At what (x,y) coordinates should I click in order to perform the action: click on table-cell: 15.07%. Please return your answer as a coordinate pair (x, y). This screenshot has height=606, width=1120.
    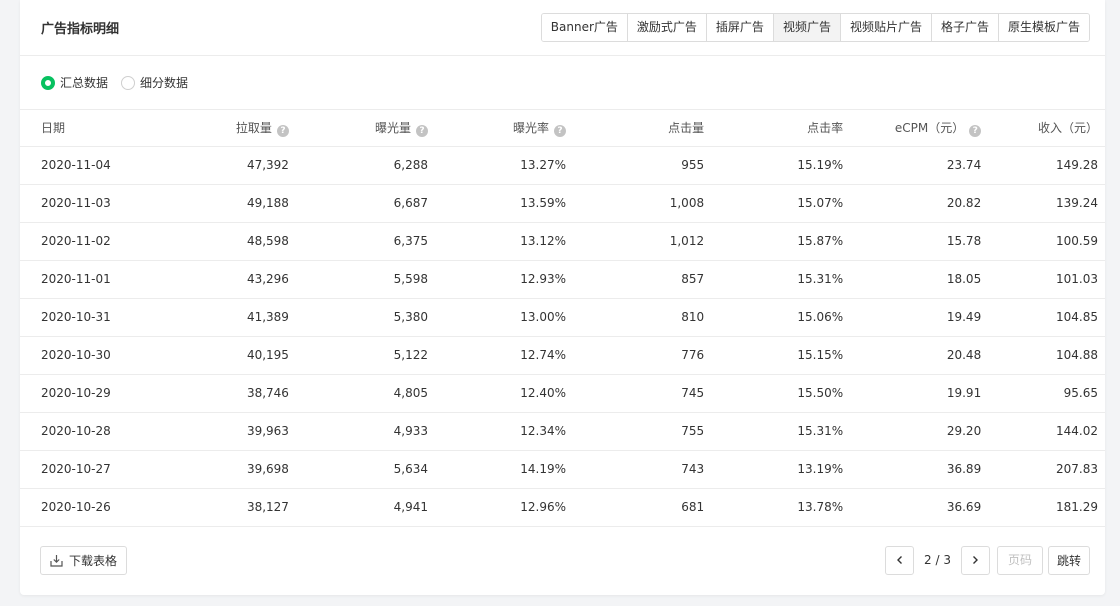
    Looking at the image, I should click on (820, 203).